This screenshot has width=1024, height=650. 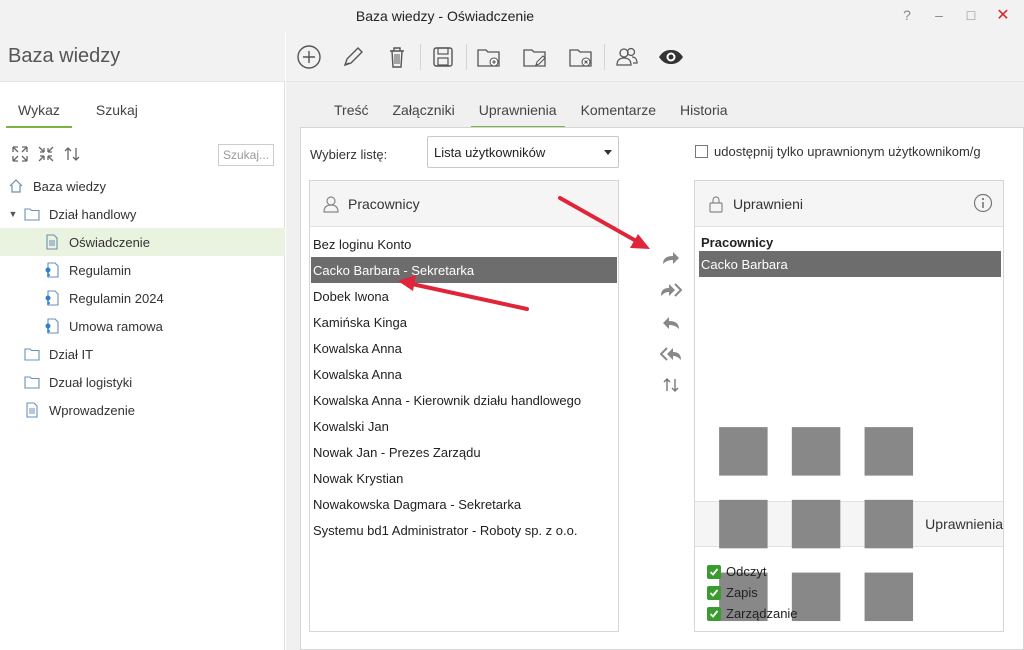 What do you see at coordinates (331, 204) in the screenshot?
I see `user-icon` at bounding box center [331, 204].